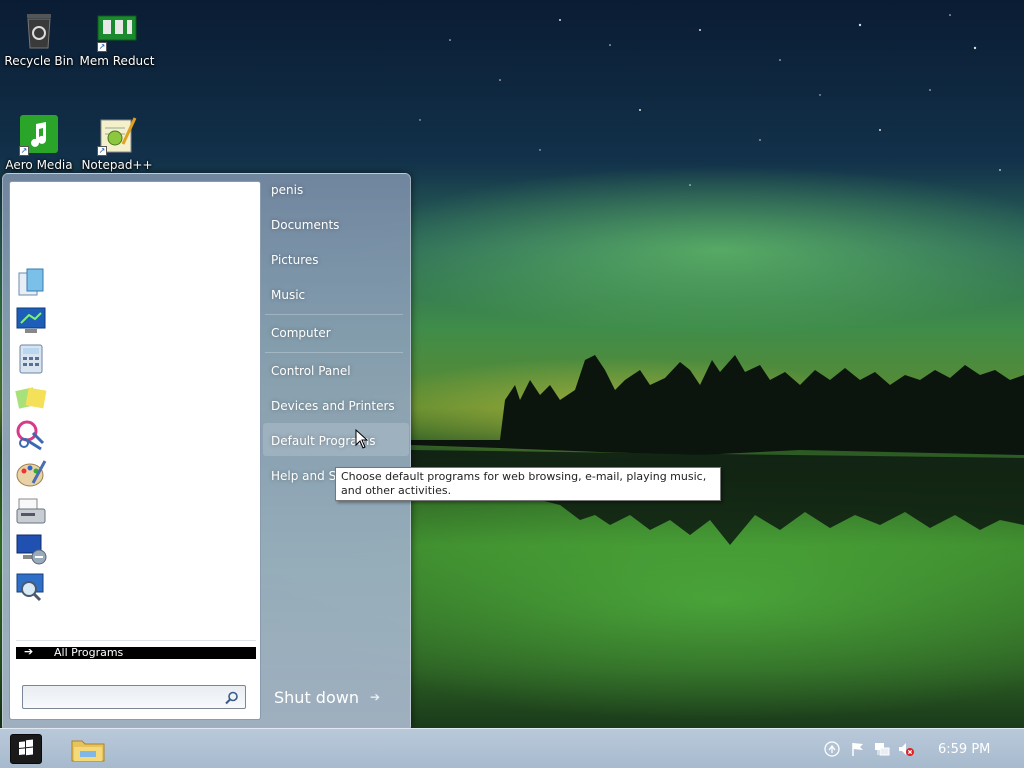  I want to click on start-item-computer: Computer, so click(301, 333).